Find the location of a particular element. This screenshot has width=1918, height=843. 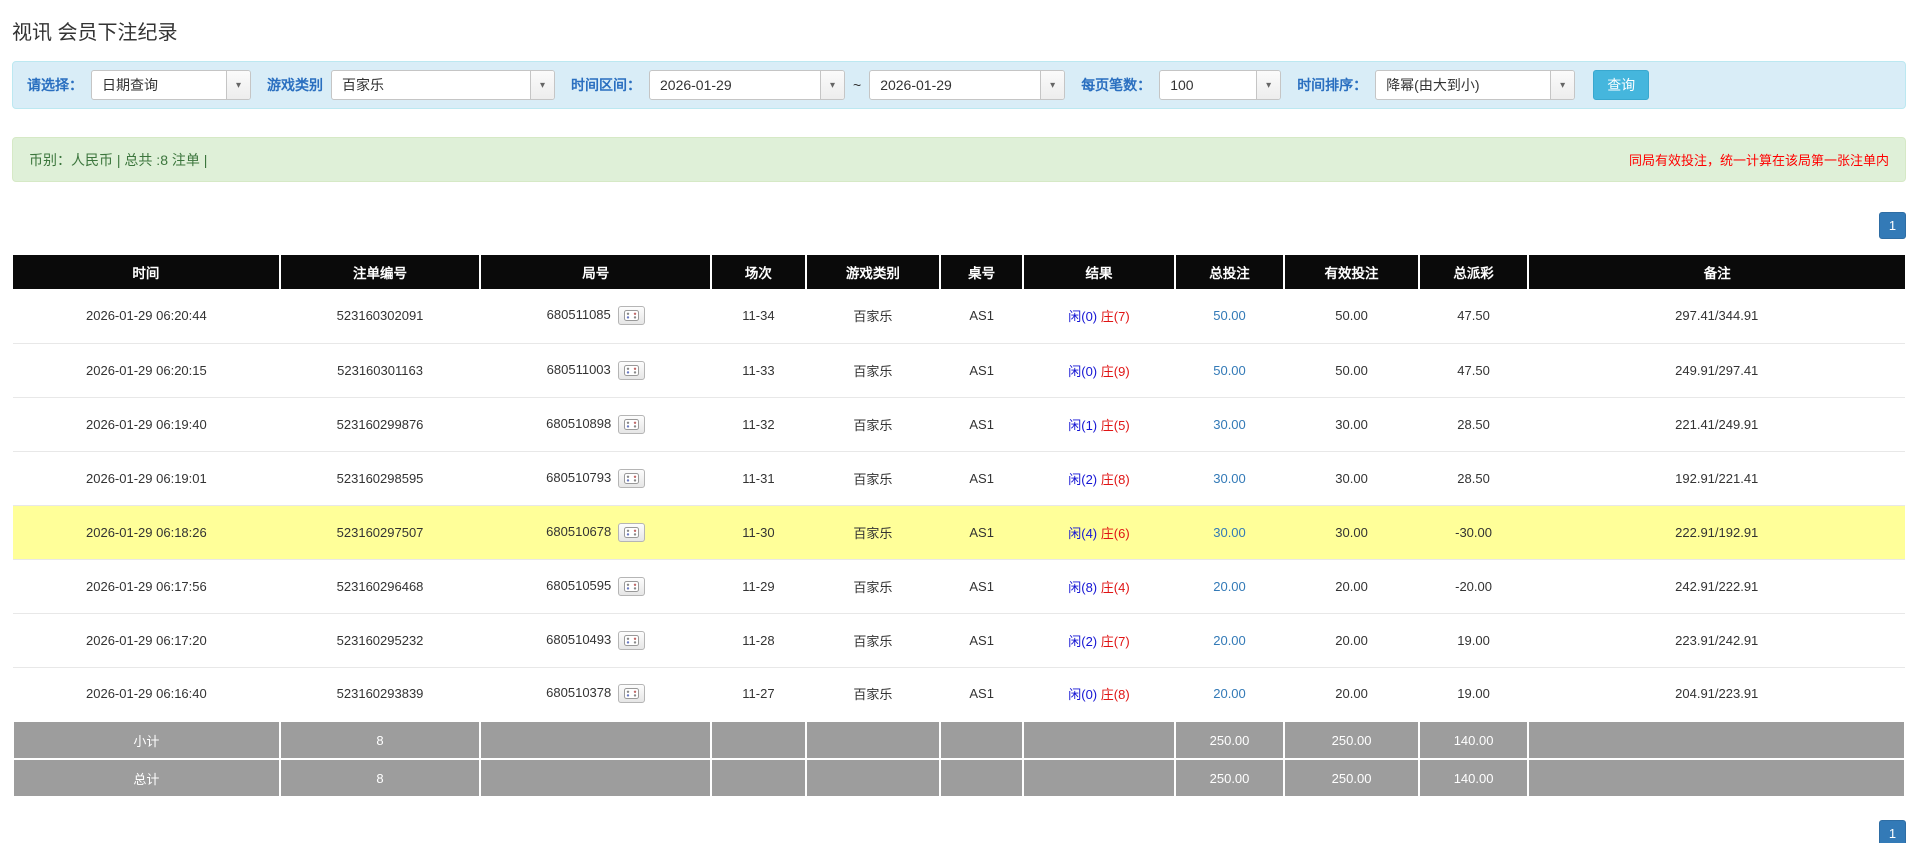

sort-order-value: 降幂(由大到小) is located at coordinates (1433, 85).